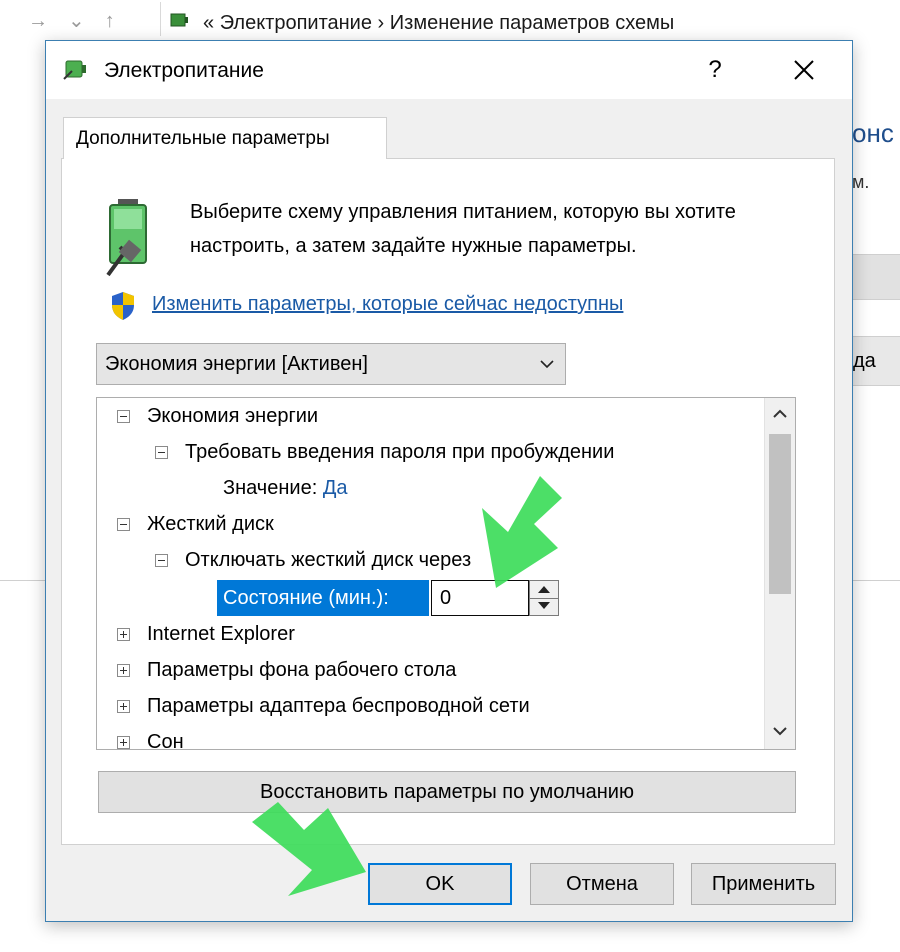 Image resolution: width=900 pixels, height=952 pixels. What do you see at coordinates (225, 138) in the screenshot?
I see `tab-advanced-settings: Дополнительные параметры` at bounding box center [225, 138].